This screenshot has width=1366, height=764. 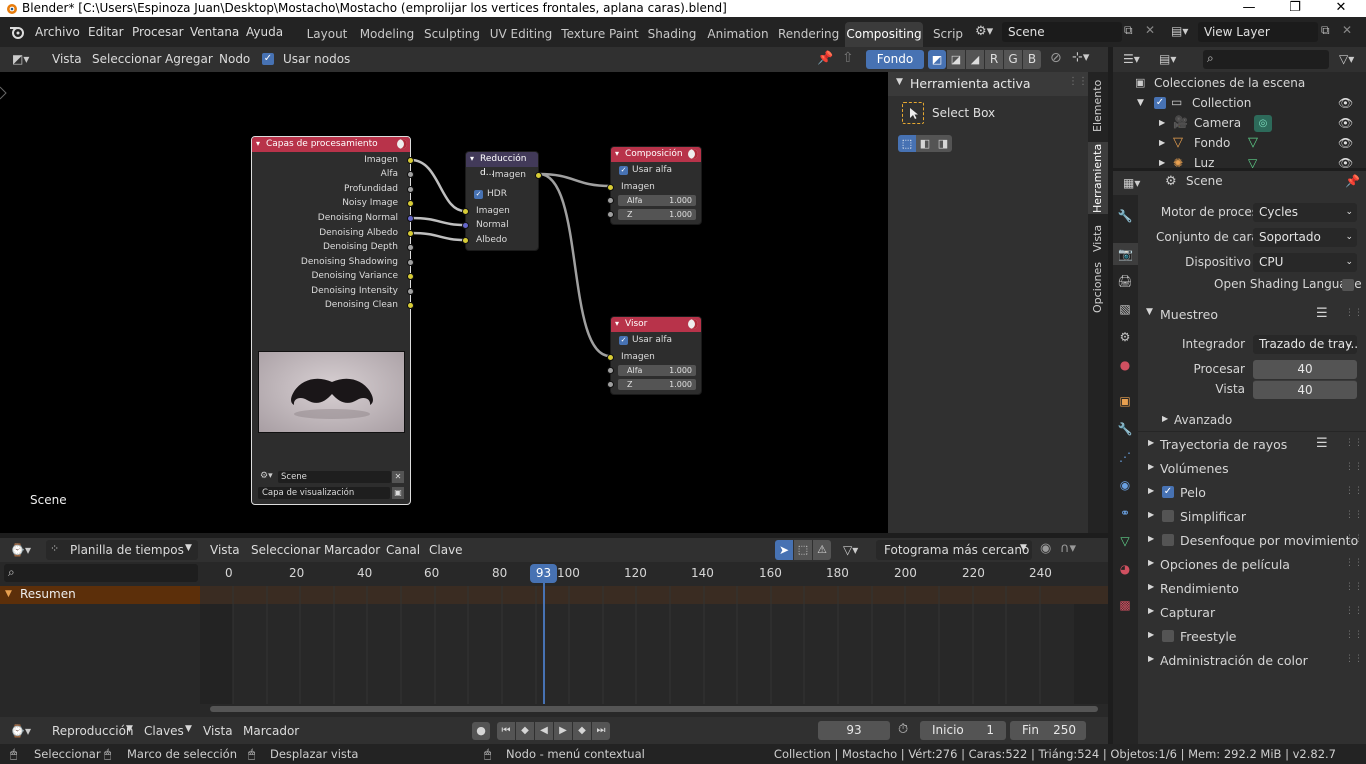 I want to click on proportional-edit-icon: ◉, so click(x=1045, y=548).